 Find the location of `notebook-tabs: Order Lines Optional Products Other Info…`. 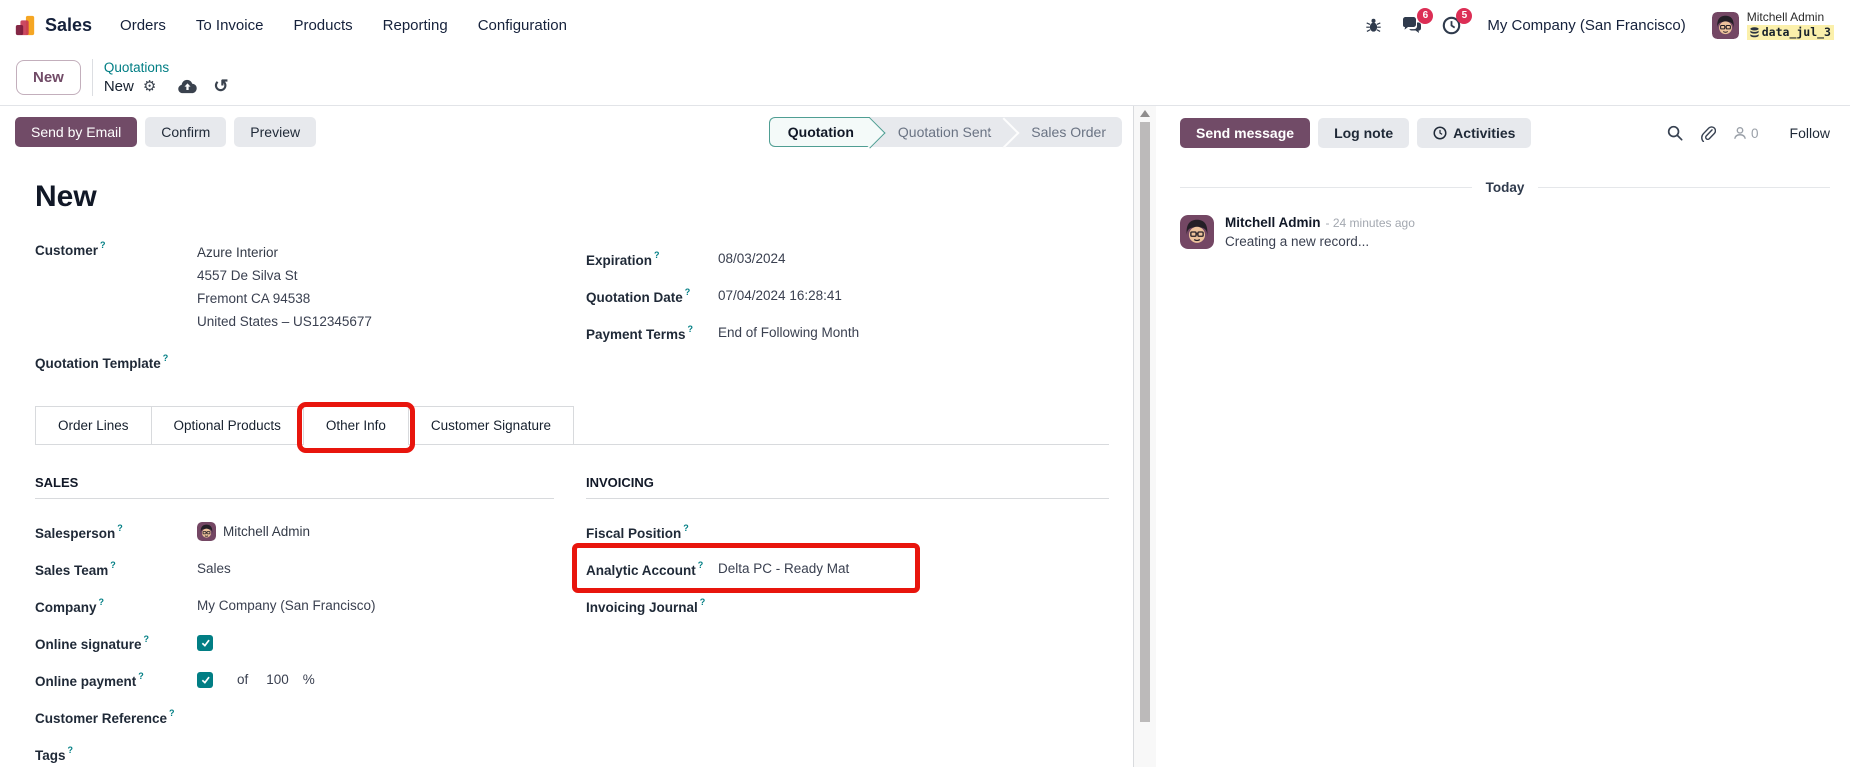

notebook-tabs: Order Lines Optional Products Other Info… is located at coordinates (572, 427).